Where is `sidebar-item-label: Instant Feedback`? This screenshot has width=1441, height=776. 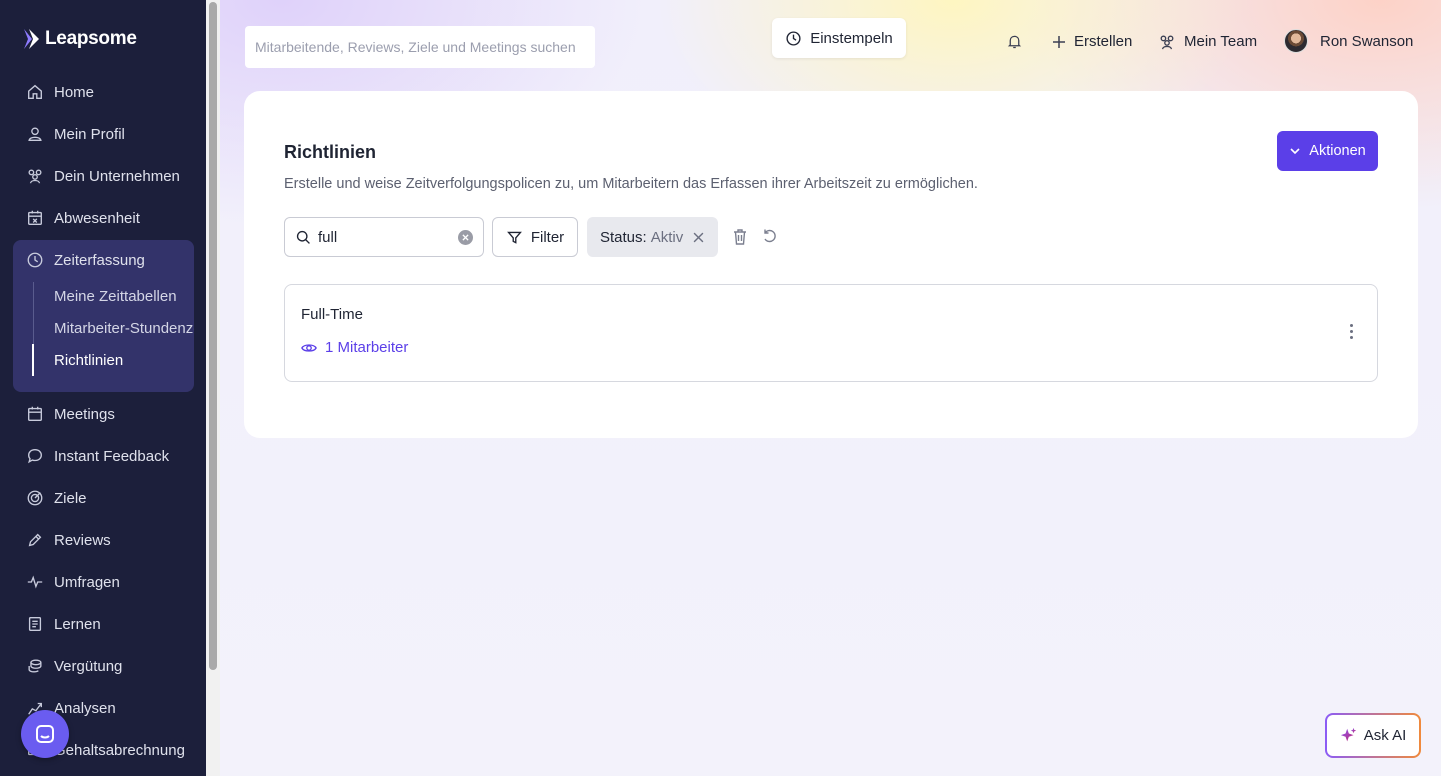 sidebar-item-label: Instant Feedback is located at coordinates (112, 456).